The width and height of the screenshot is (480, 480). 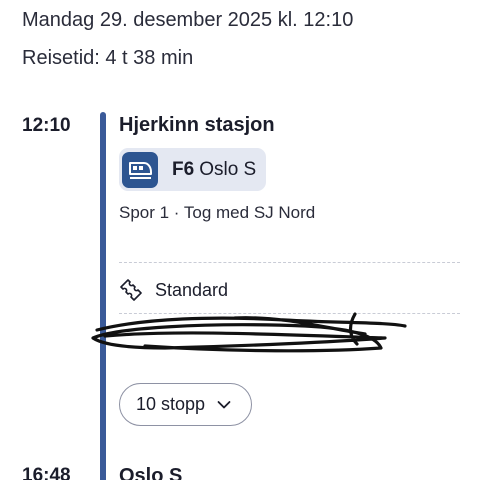 I want to click on stops-label: 10 stopp, so click(x=171, y=404).